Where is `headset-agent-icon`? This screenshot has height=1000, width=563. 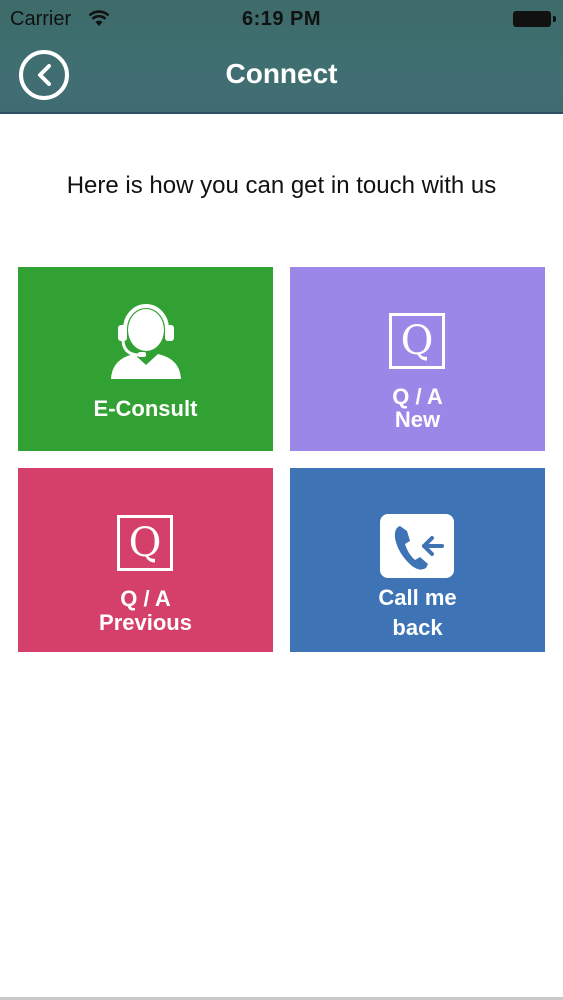
headset-agent-icon is located at coordinates (146, 341).